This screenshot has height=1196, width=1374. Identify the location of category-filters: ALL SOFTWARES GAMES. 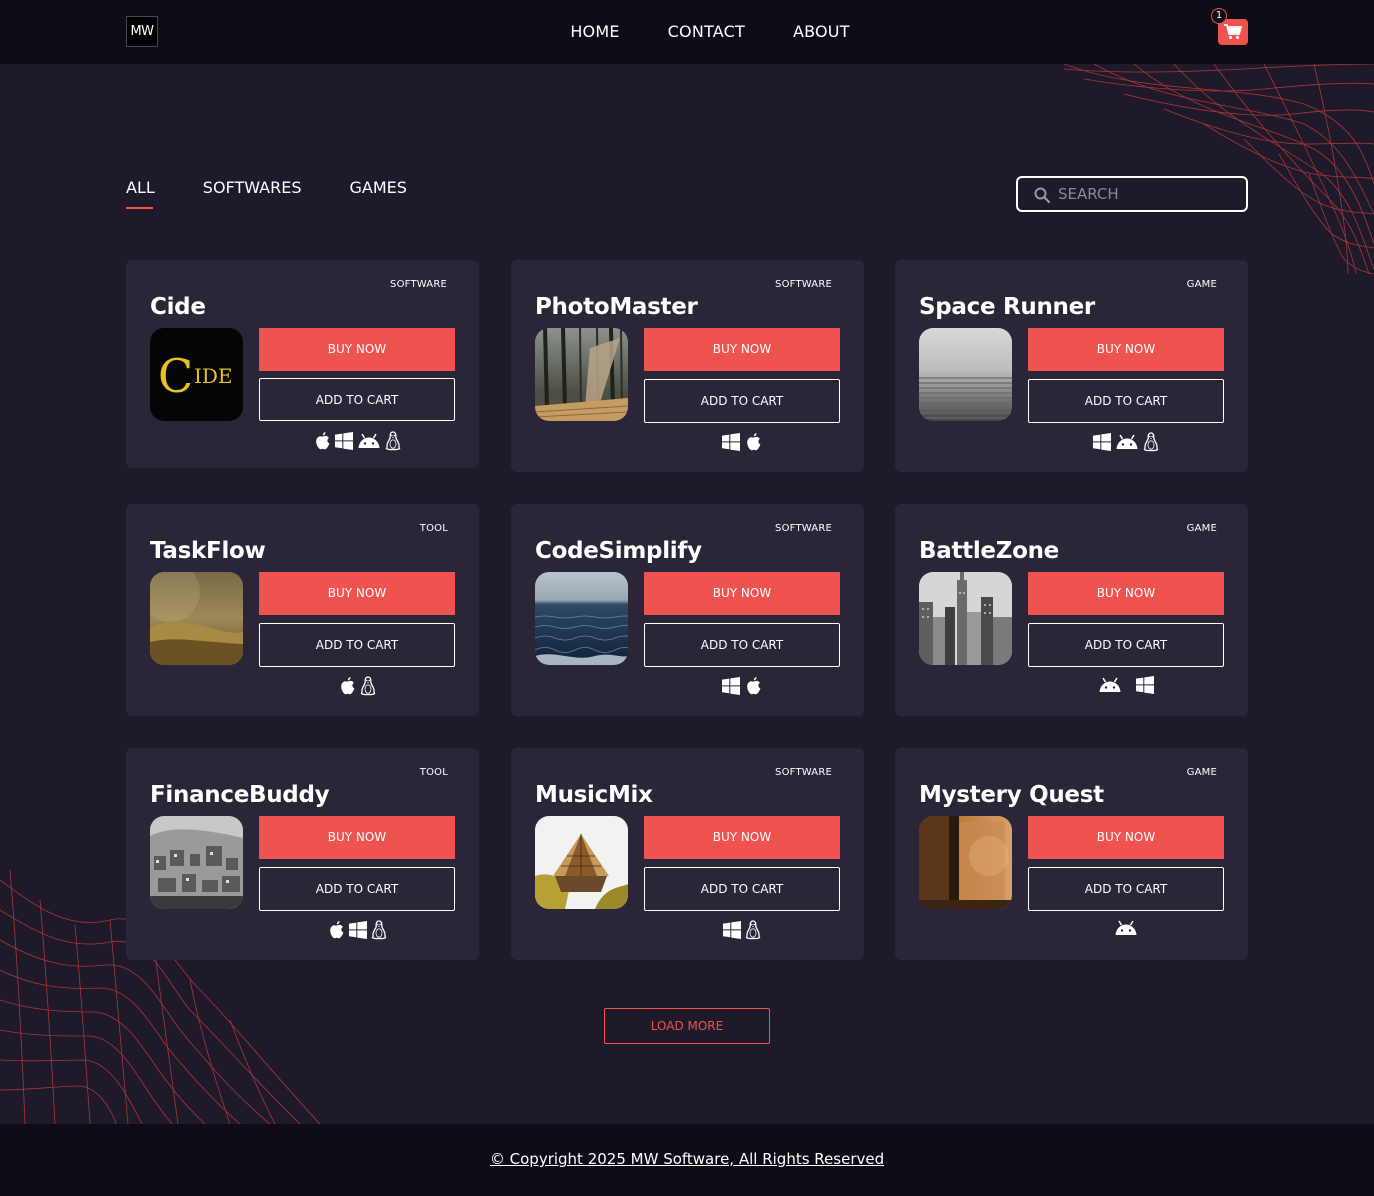
(290, 193).